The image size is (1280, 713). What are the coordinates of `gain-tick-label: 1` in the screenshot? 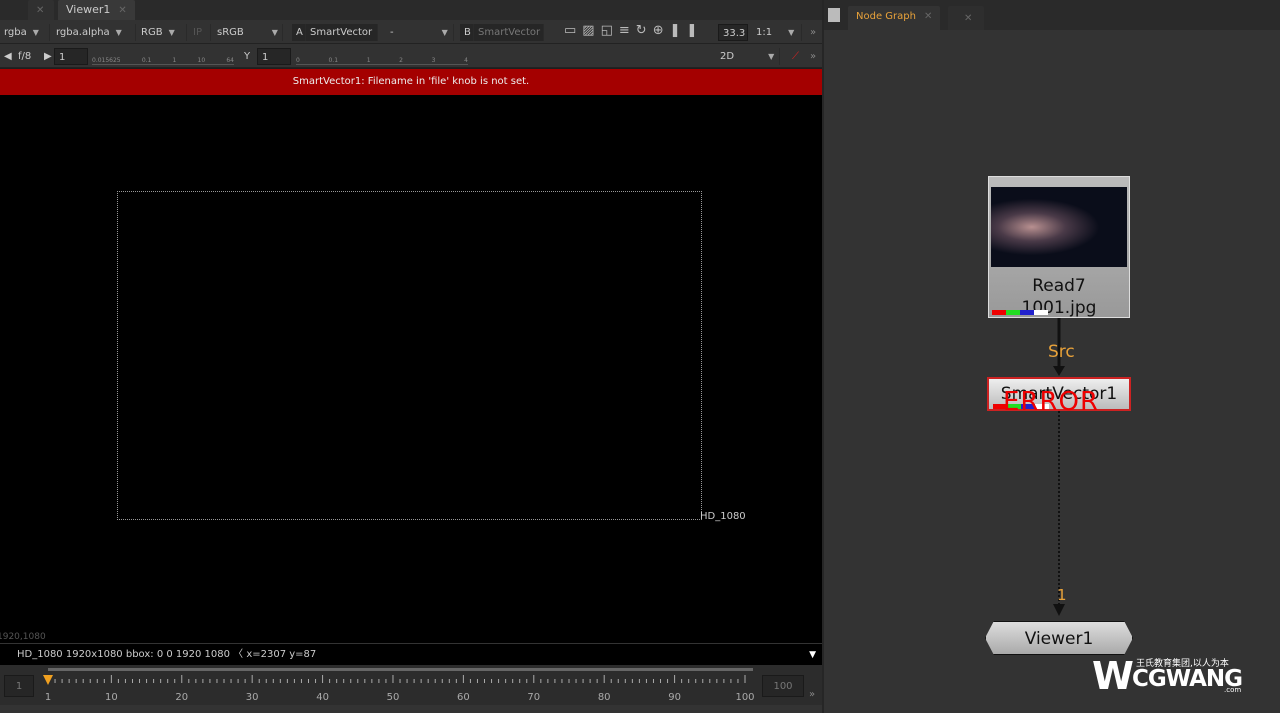 It's located at (174, 60).